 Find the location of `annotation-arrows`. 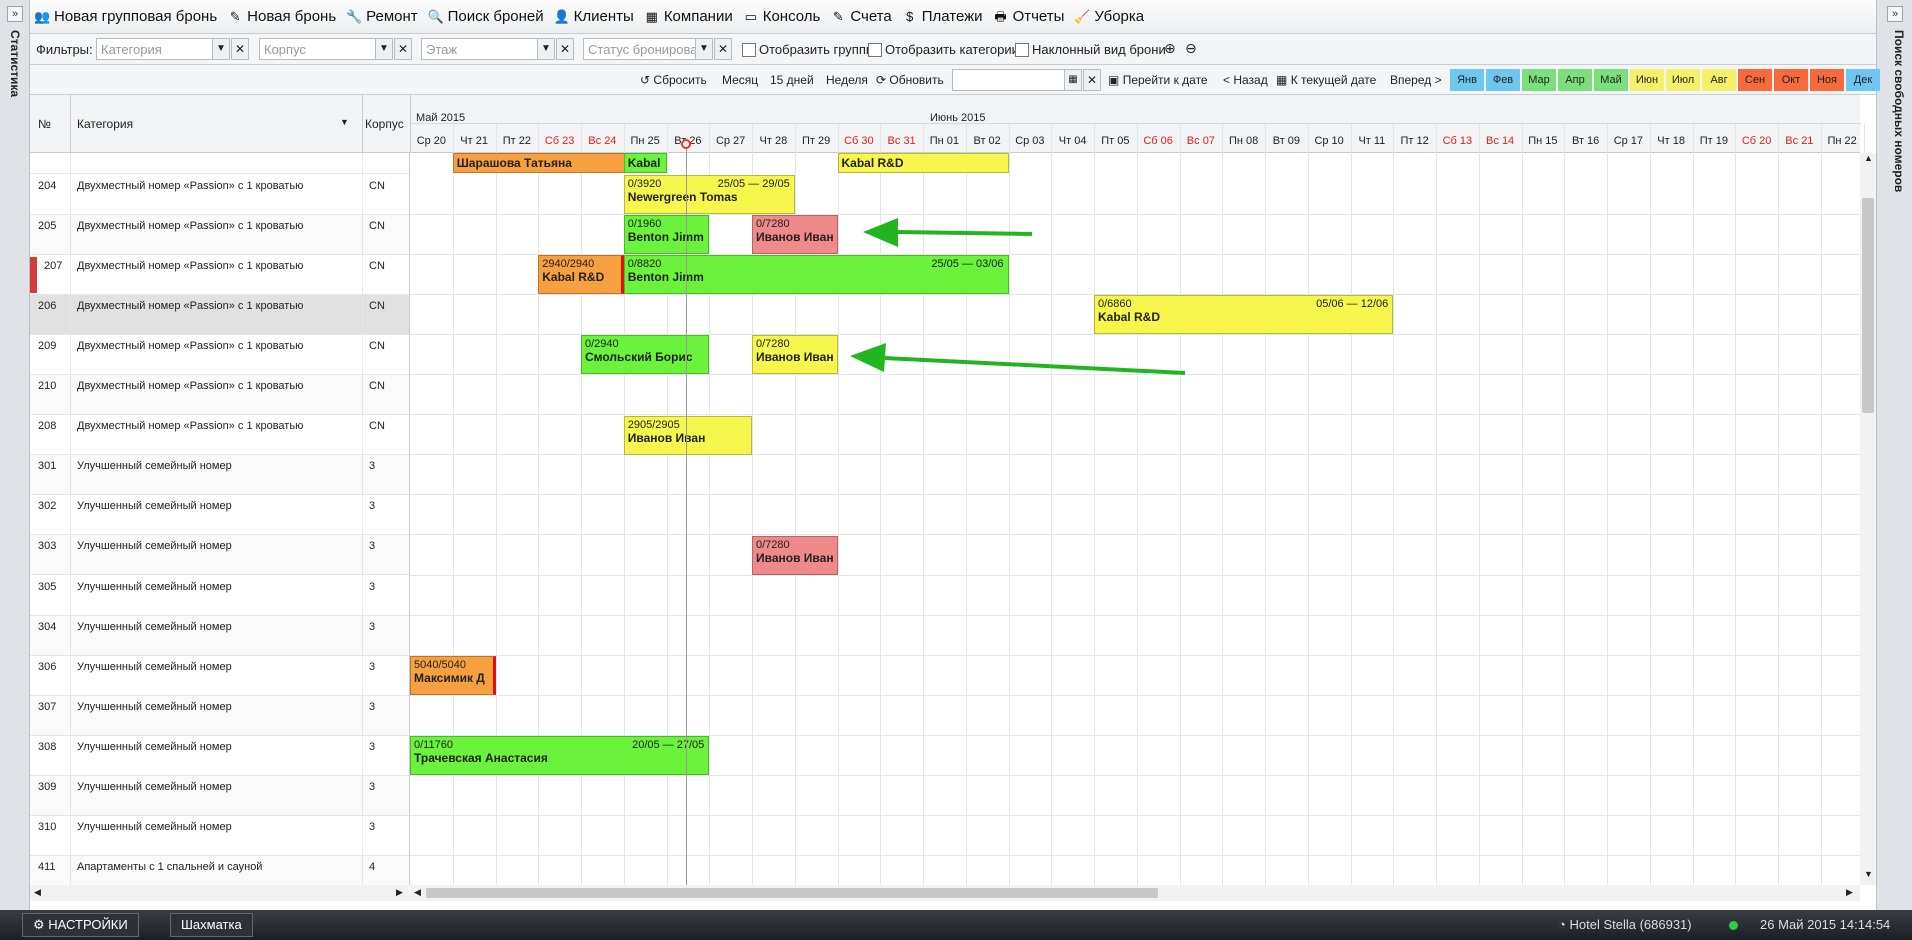

annotation-arrows is located at coordinates (1018, 296).